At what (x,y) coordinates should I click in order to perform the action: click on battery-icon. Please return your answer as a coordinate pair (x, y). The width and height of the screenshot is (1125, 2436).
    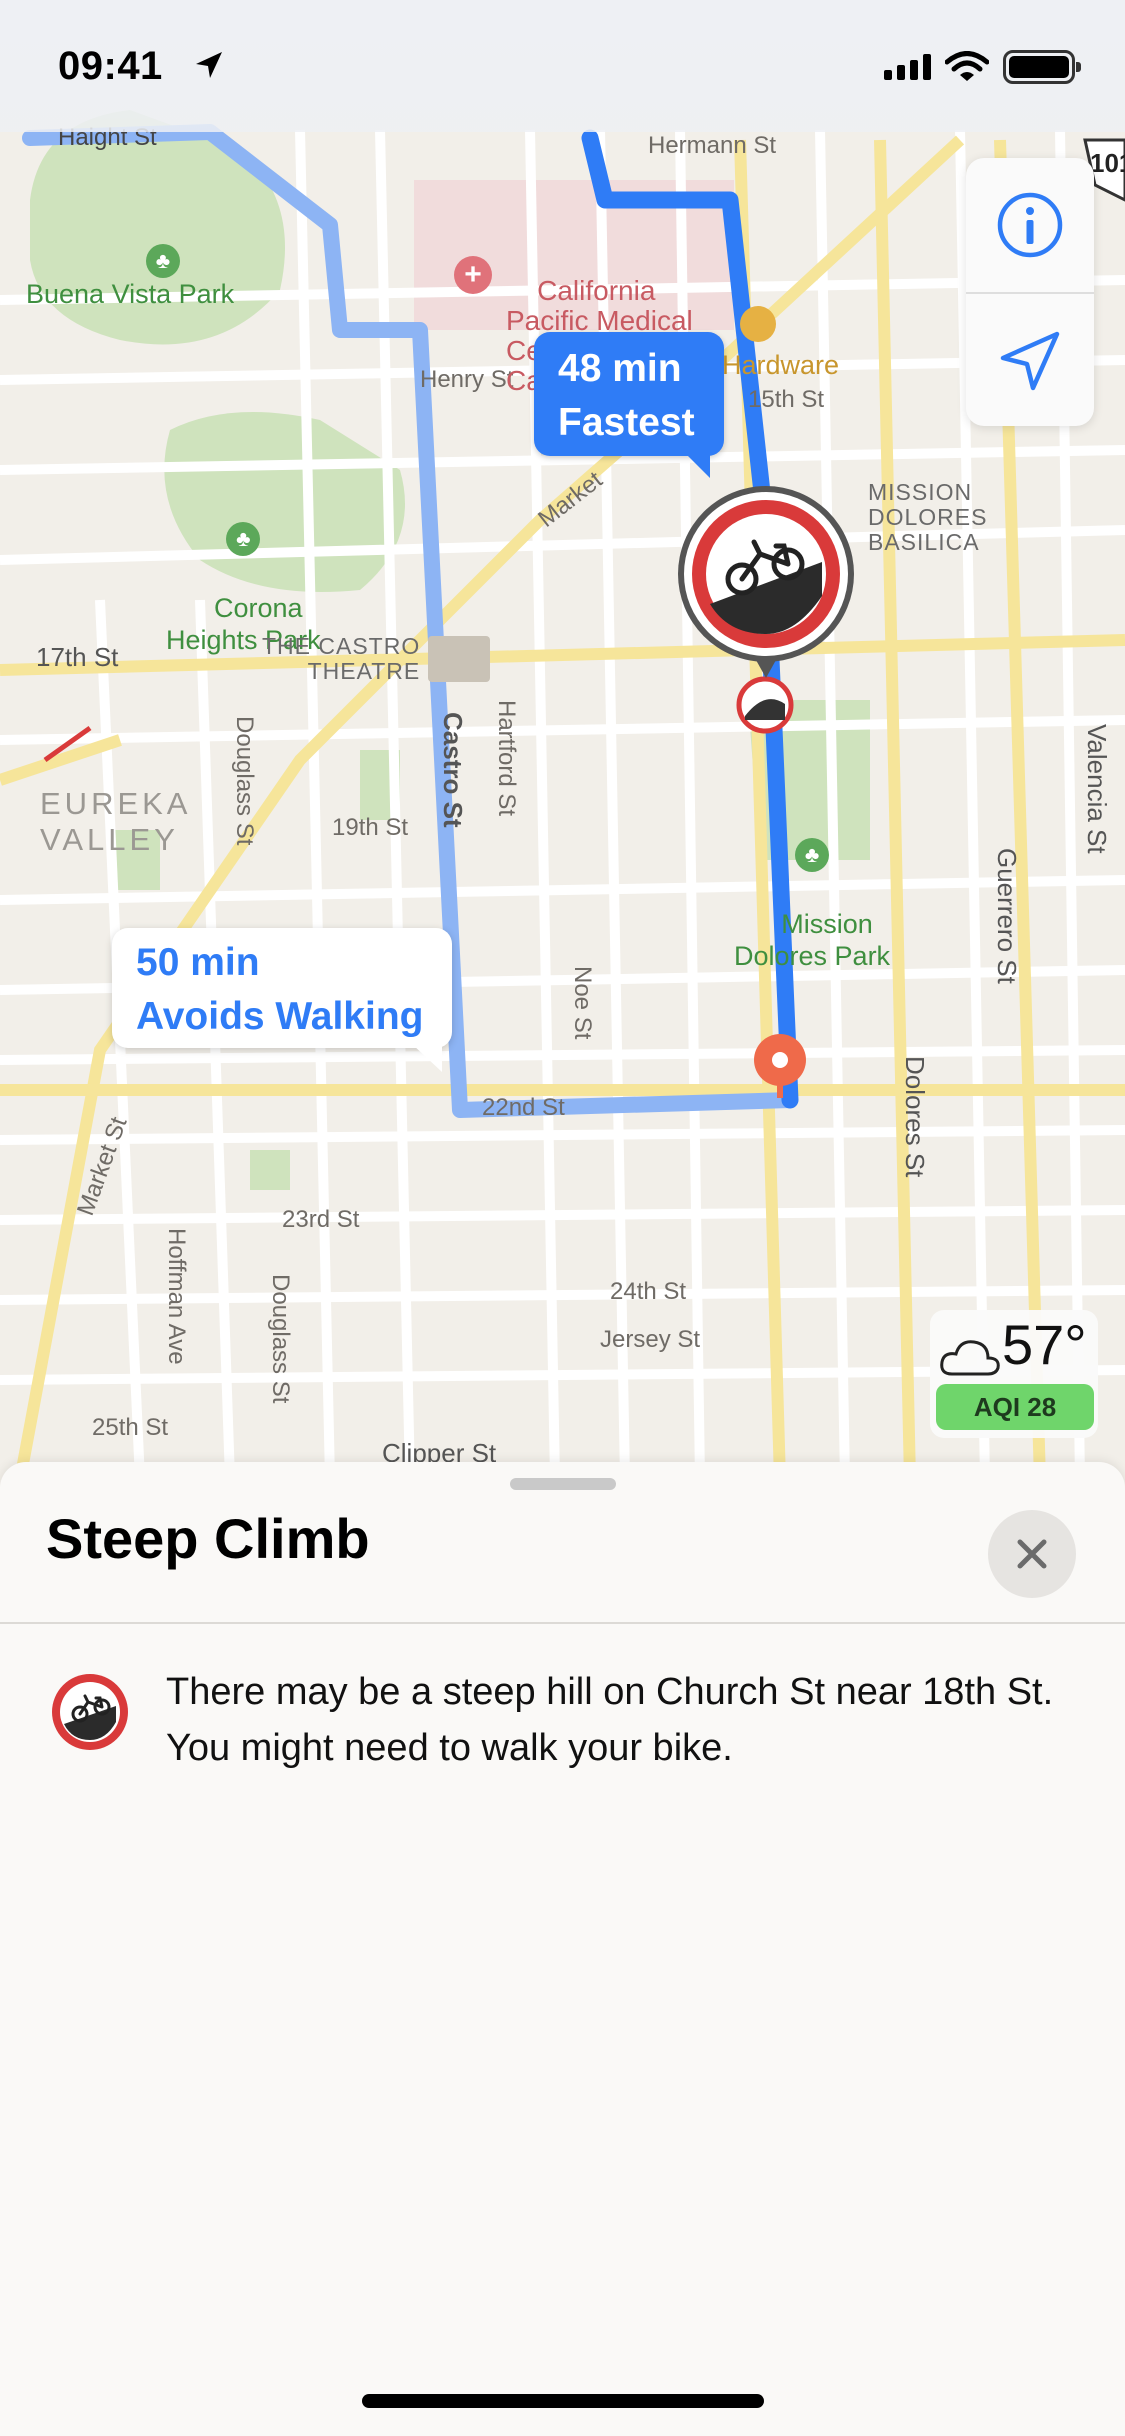
    Looking at the image, I should click on (1042, 67).